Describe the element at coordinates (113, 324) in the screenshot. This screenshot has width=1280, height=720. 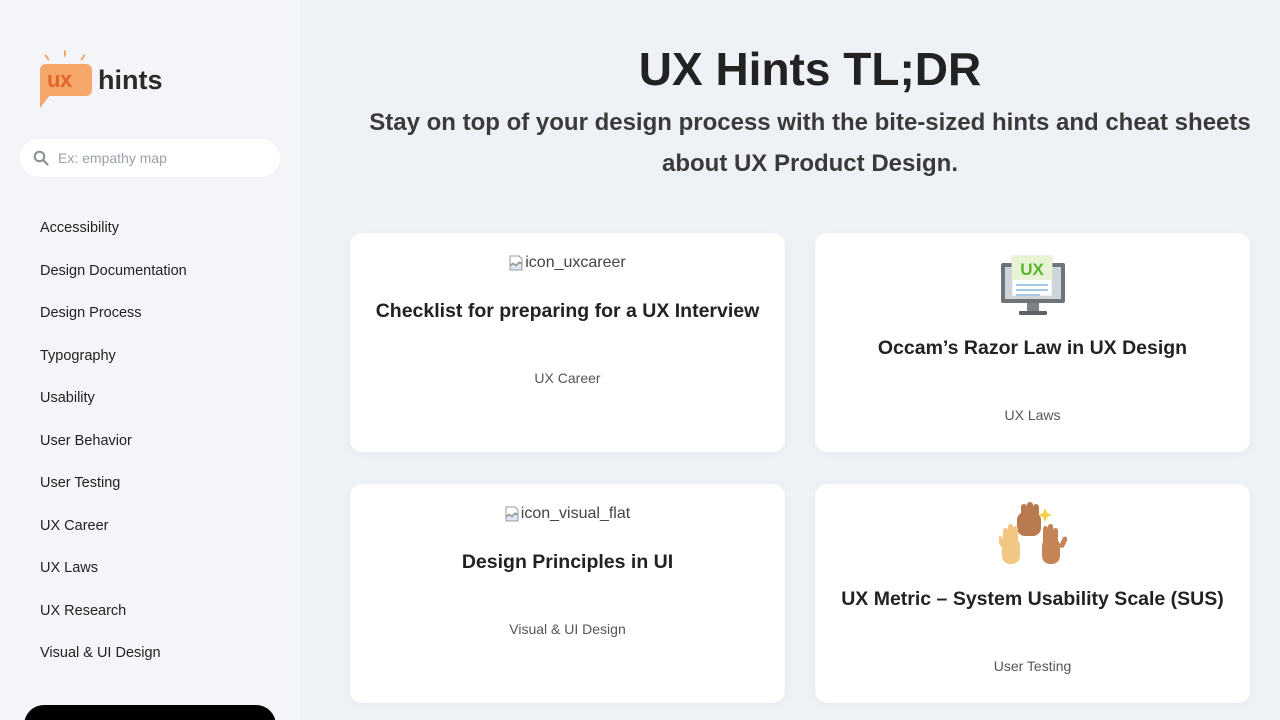
I see `nav-item-design-process: Design Process` at that location.